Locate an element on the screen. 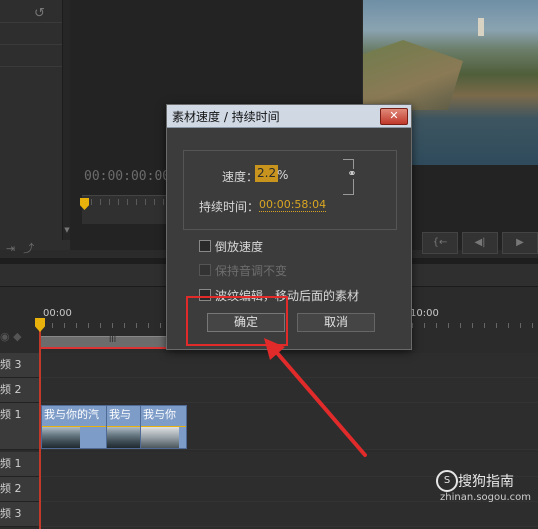 This screenshot has height=529, width=538. track-header-a2: 频 2 is located at coordinates (20, 489).